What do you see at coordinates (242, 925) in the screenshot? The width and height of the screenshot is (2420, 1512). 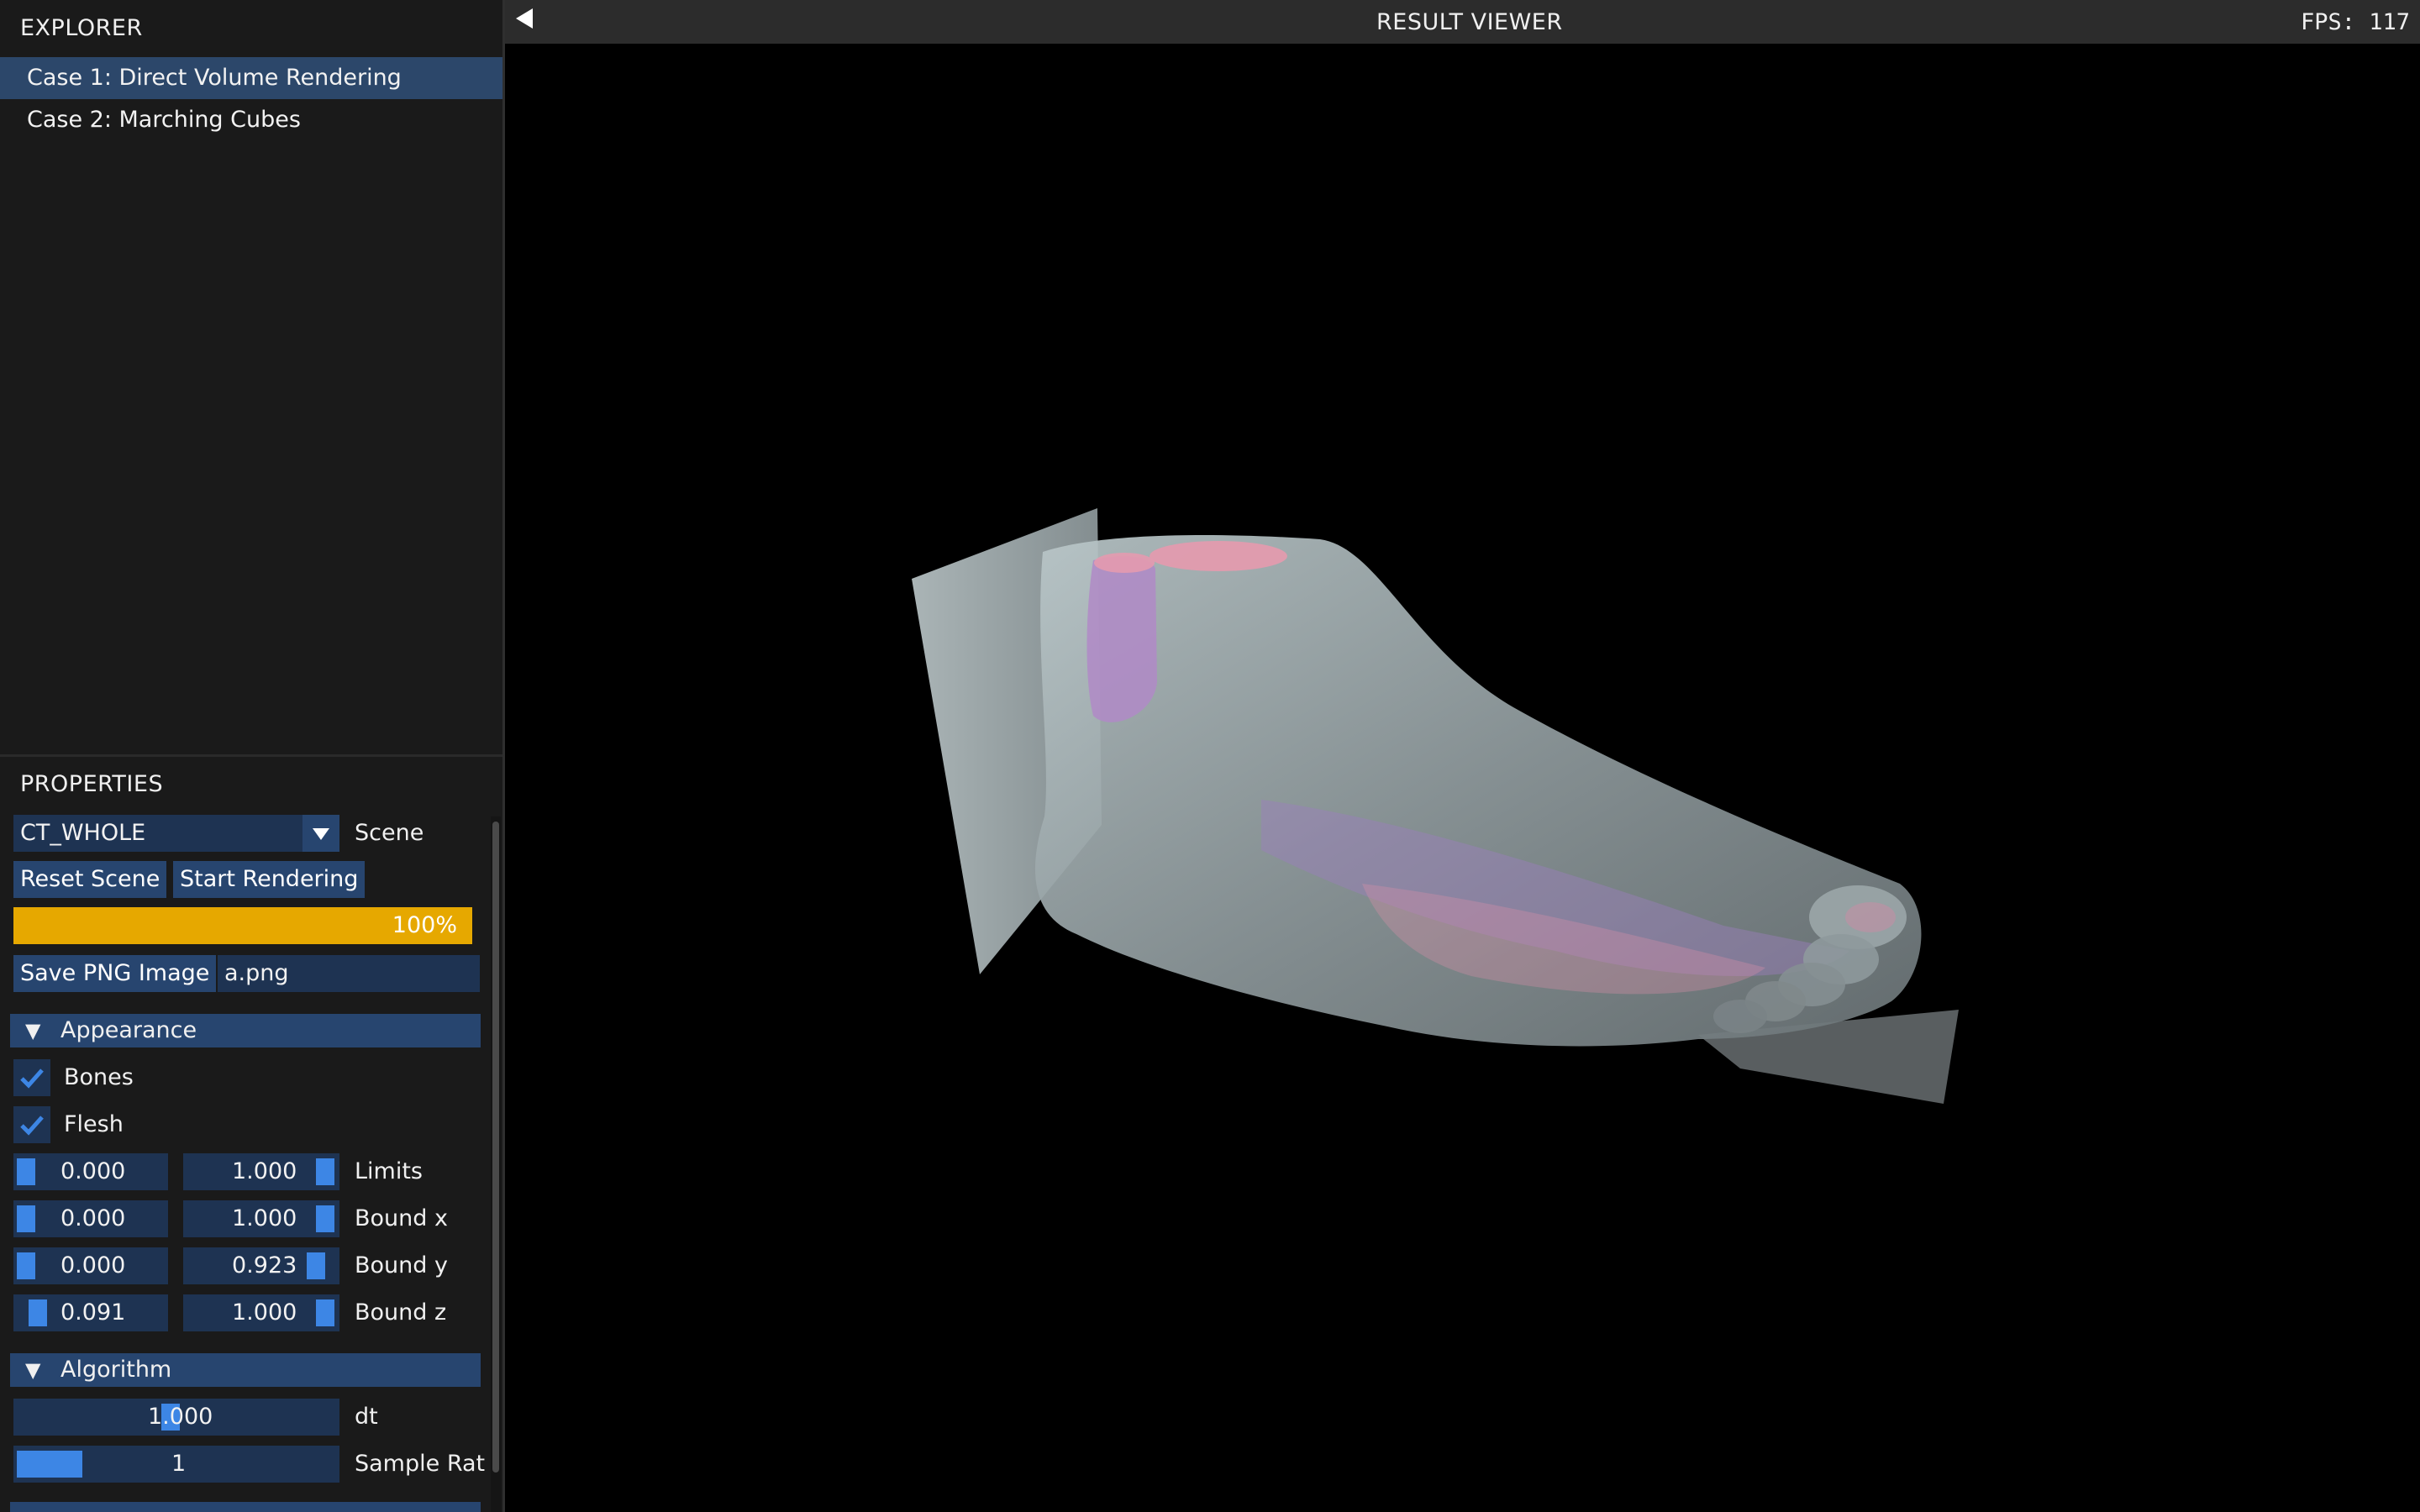 I see `progress-bar: 100%` at bounding box center [242, 925].